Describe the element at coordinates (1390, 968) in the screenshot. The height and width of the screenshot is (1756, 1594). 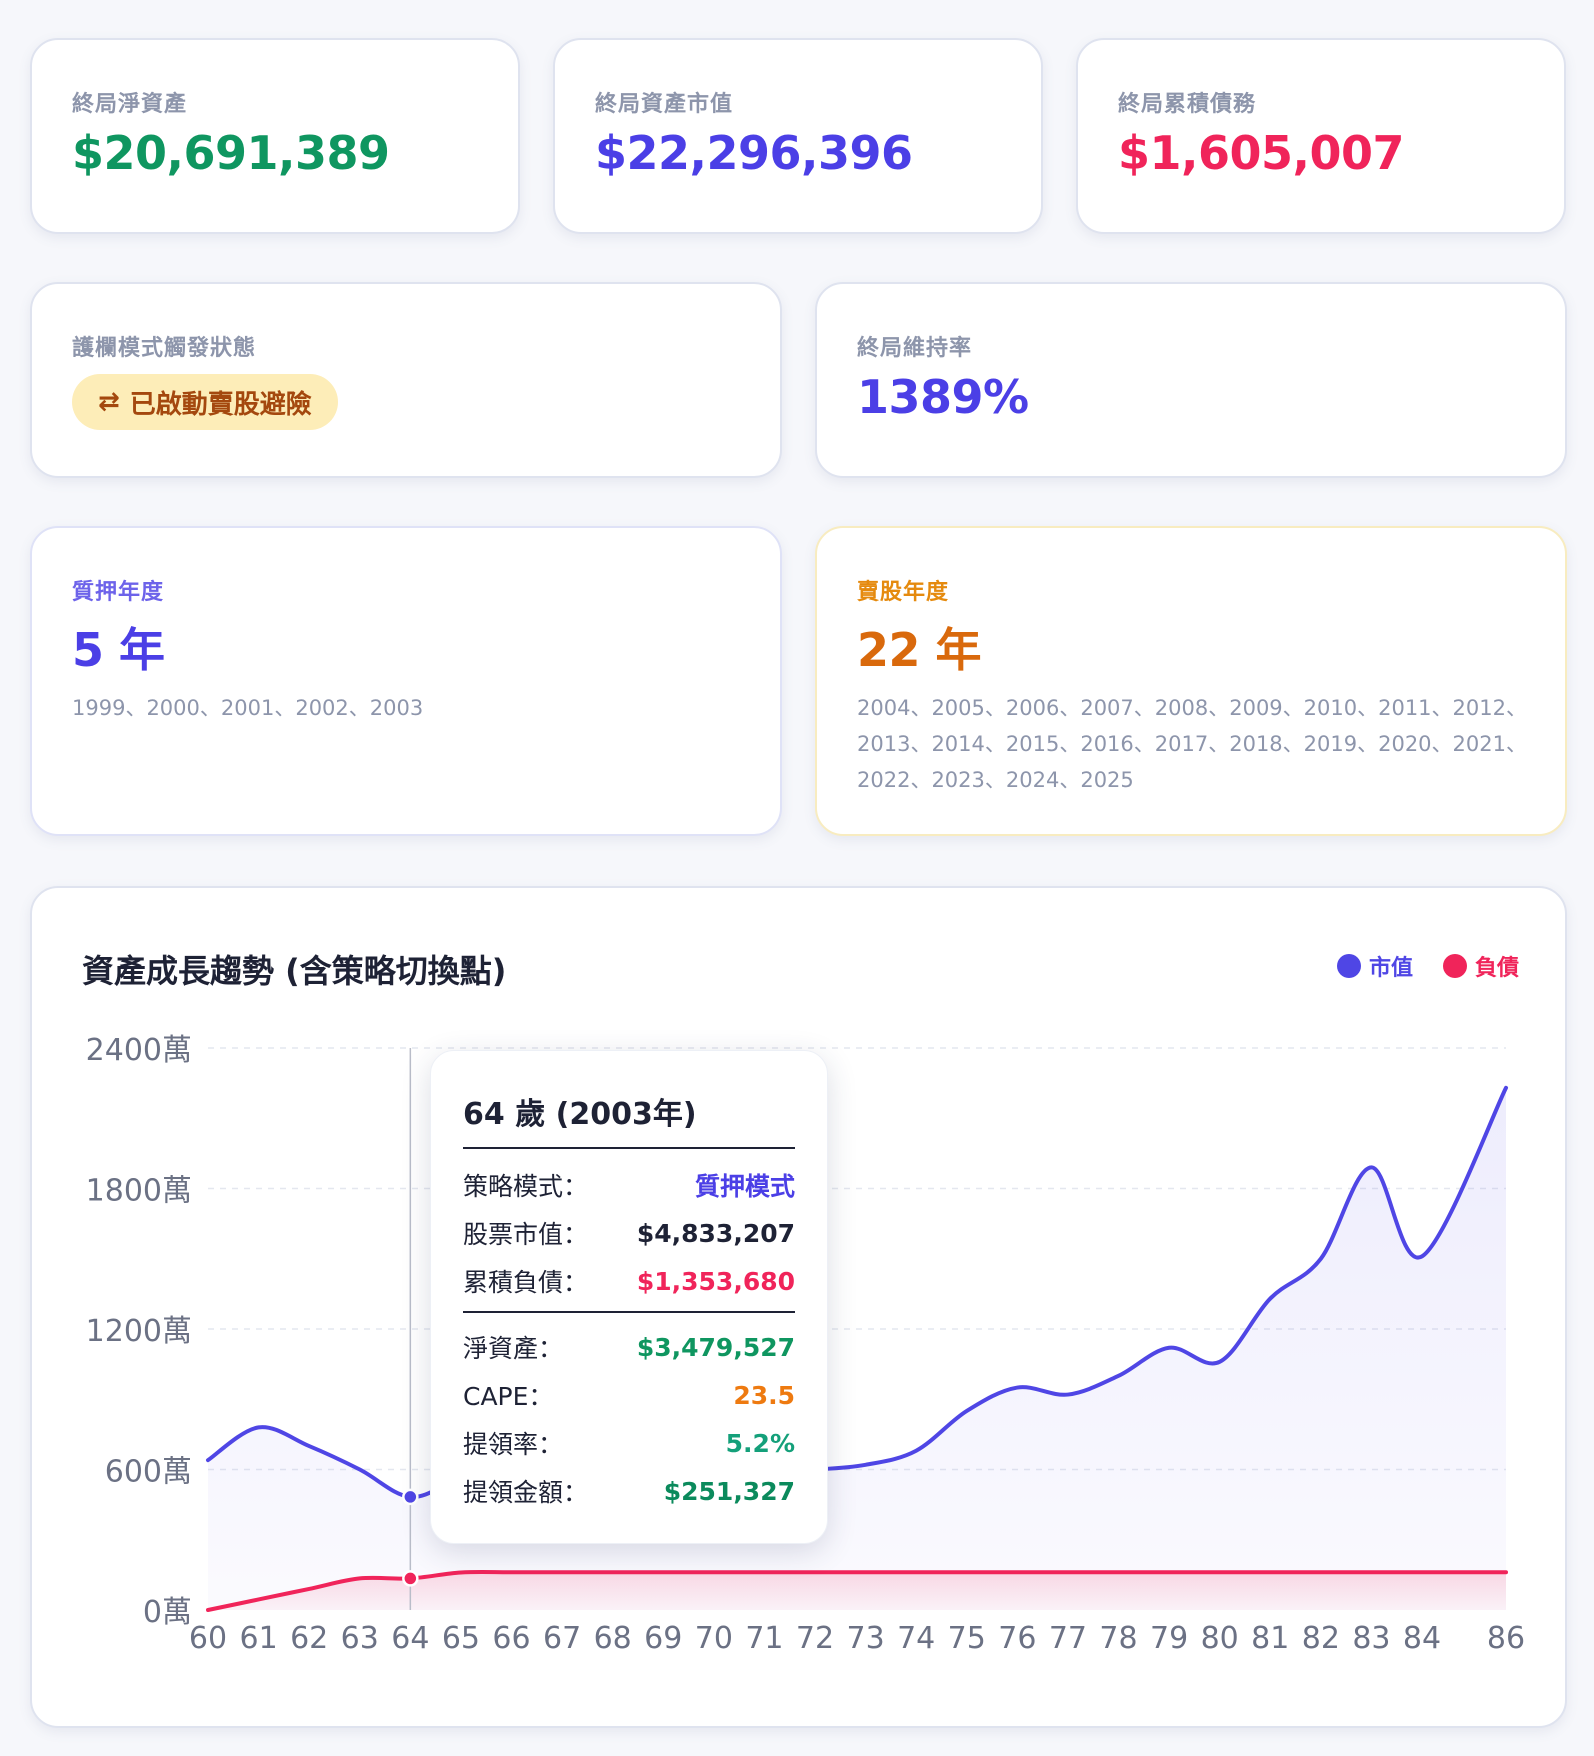
I see `legend-label: 市值` at that location.